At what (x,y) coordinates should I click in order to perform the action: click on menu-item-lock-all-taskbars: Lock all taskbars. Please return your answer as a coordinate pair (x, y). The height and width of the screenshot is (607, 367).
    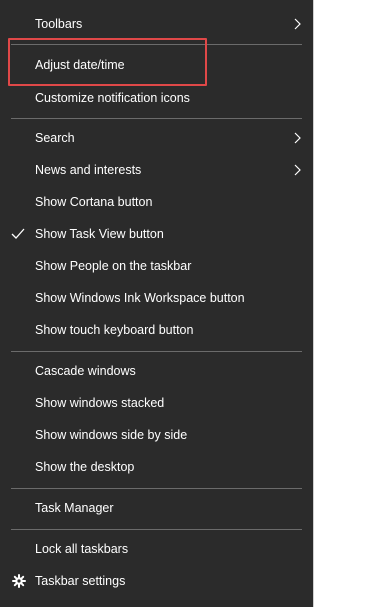
    Looking at the image, I should click on (156, 549).